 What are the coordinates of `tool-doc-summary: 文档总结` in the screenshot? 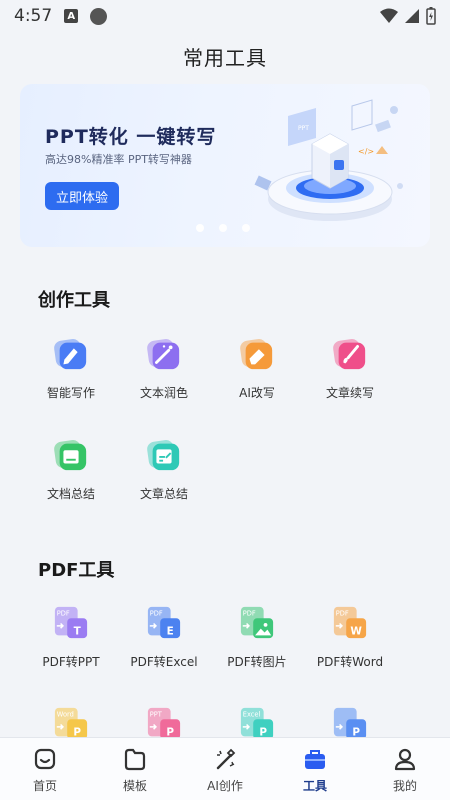 It's located at (71, 469).